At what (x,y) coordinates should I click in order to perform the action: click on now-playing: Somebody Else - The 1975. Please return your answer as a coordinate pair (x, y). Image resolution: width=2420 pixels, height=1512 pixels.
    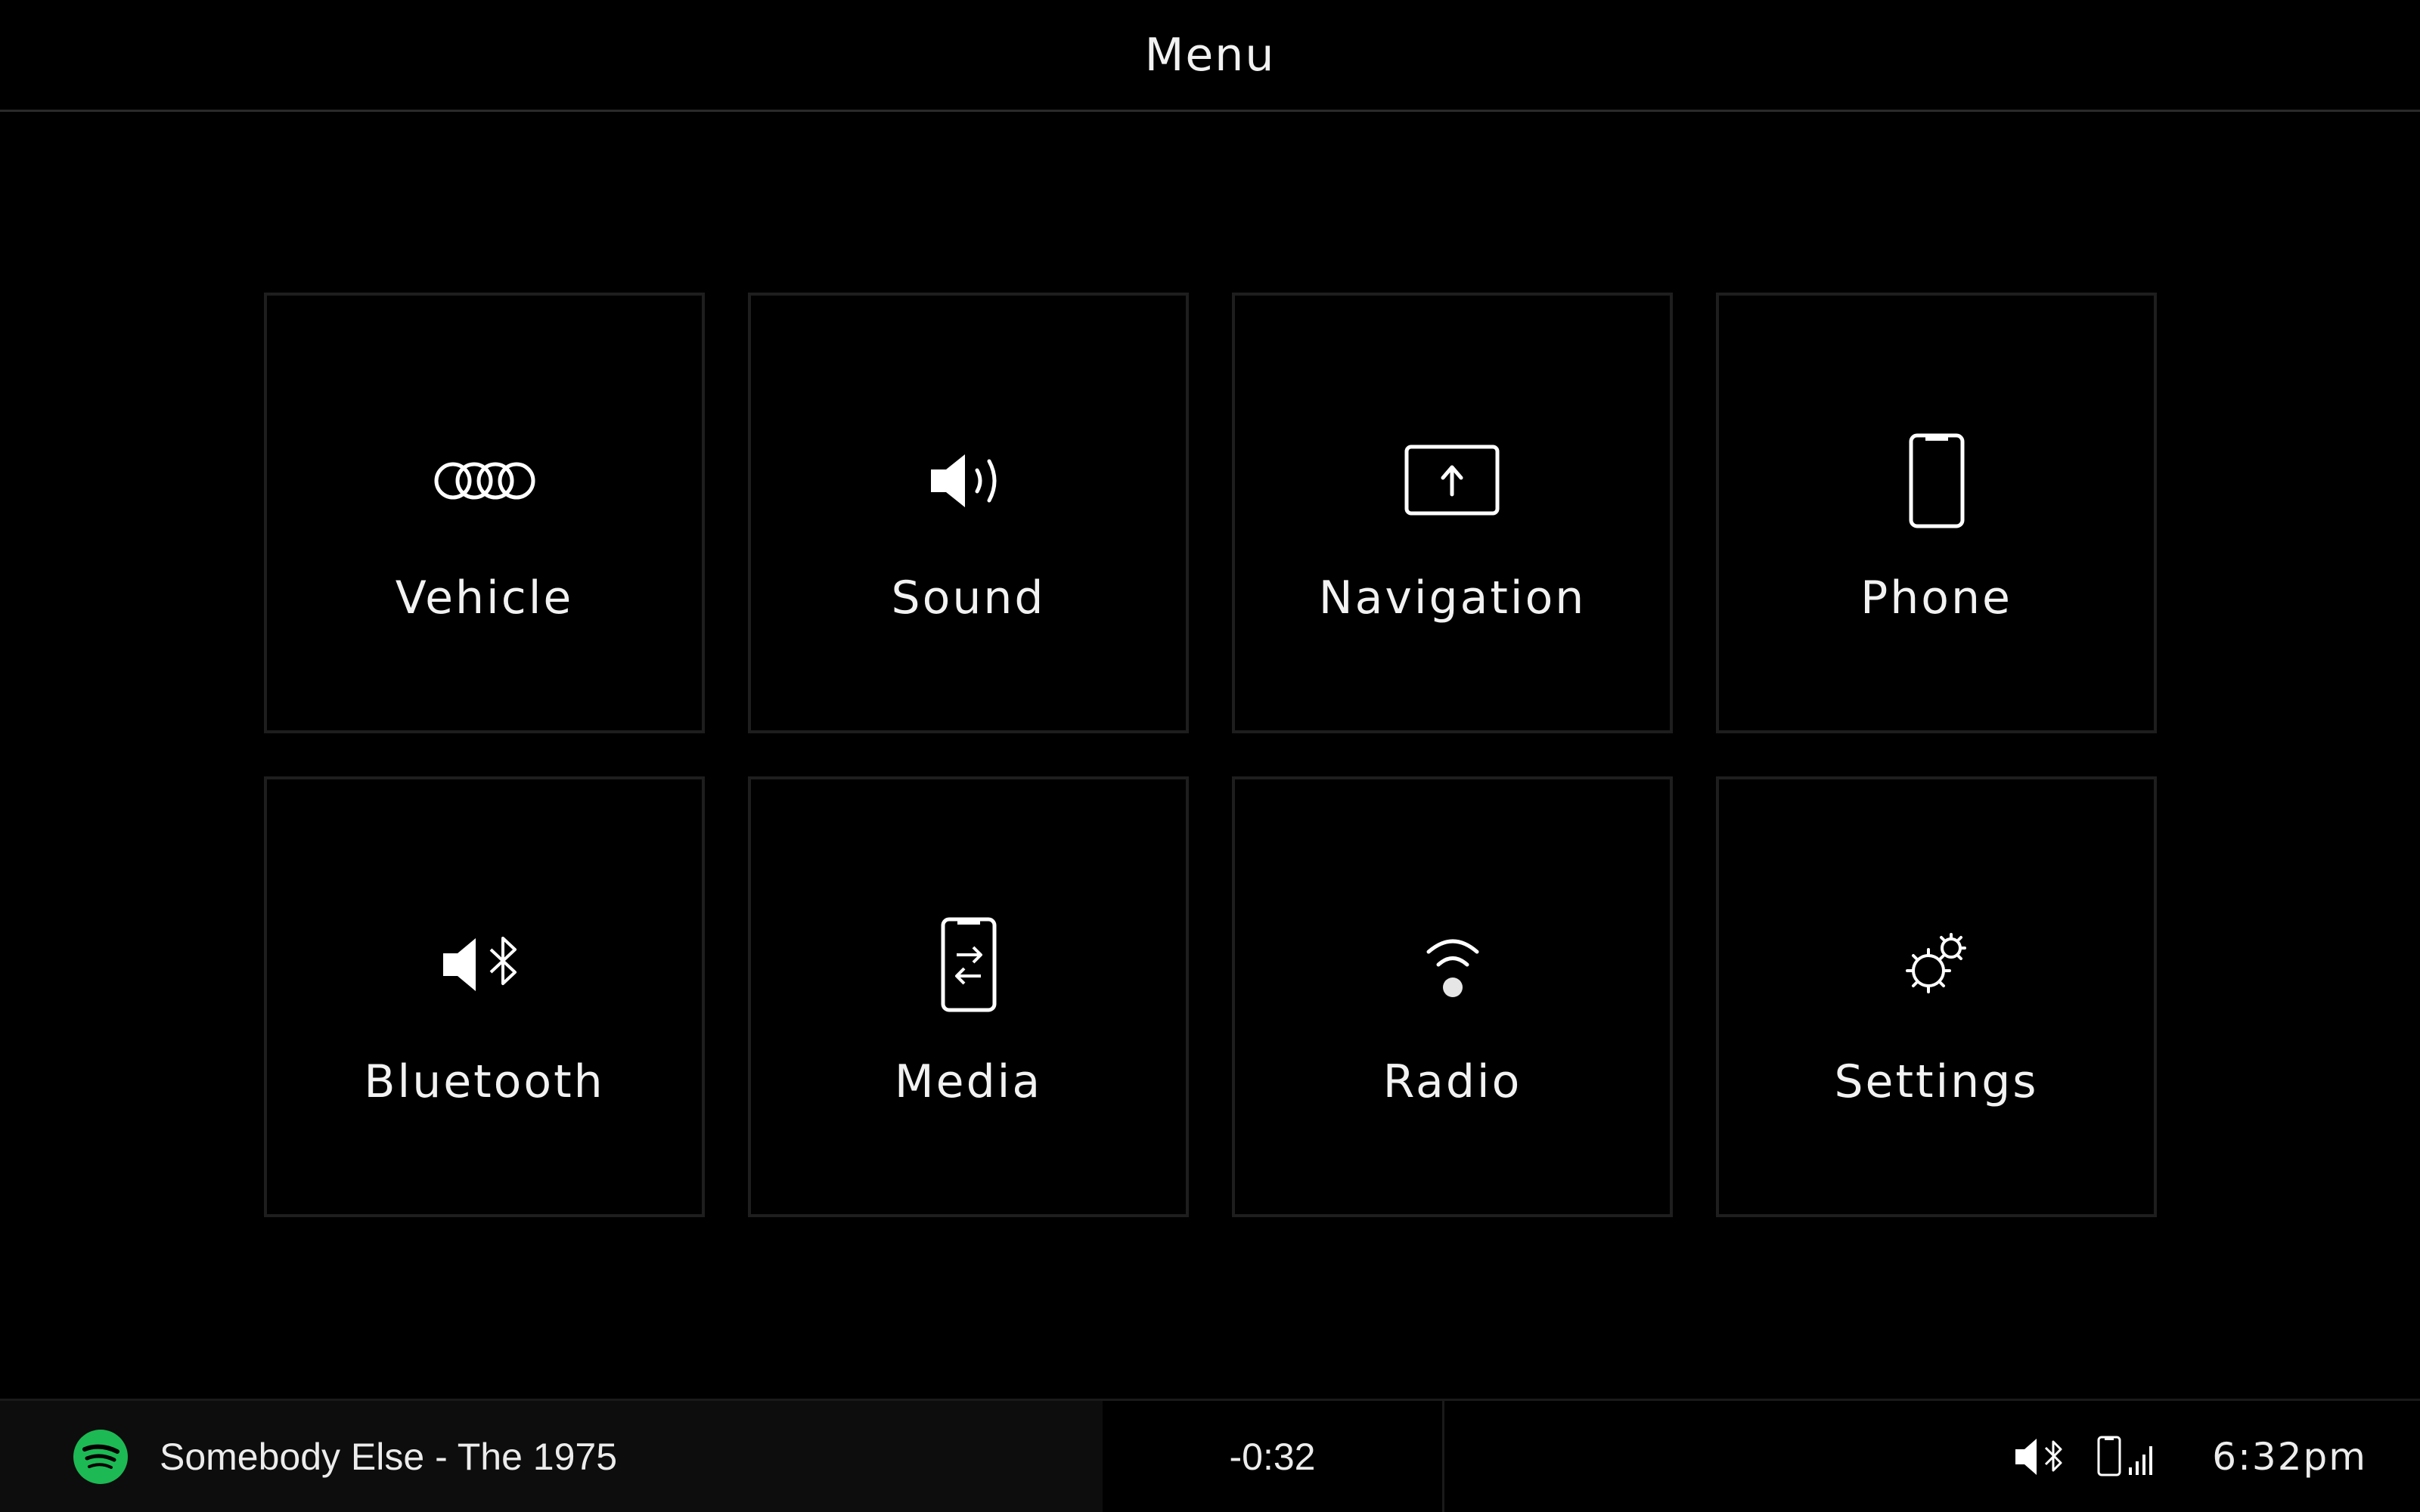
    Looking at the image, I should click on (551, 1456).